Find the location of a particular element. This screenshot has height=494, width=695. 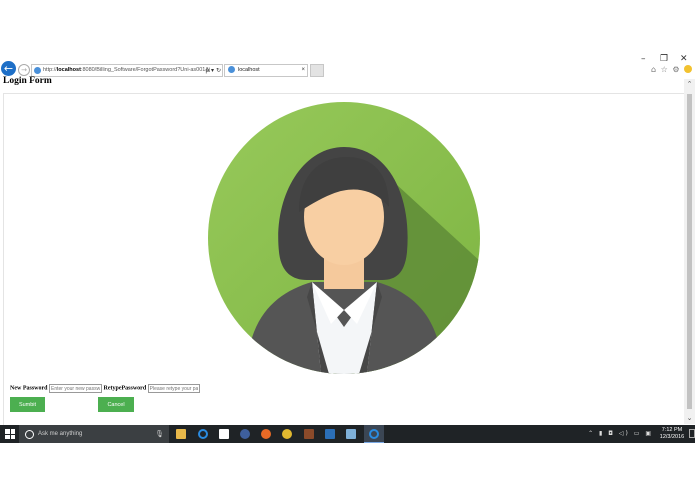

retype-password-input is located at coordinates (173, 388).